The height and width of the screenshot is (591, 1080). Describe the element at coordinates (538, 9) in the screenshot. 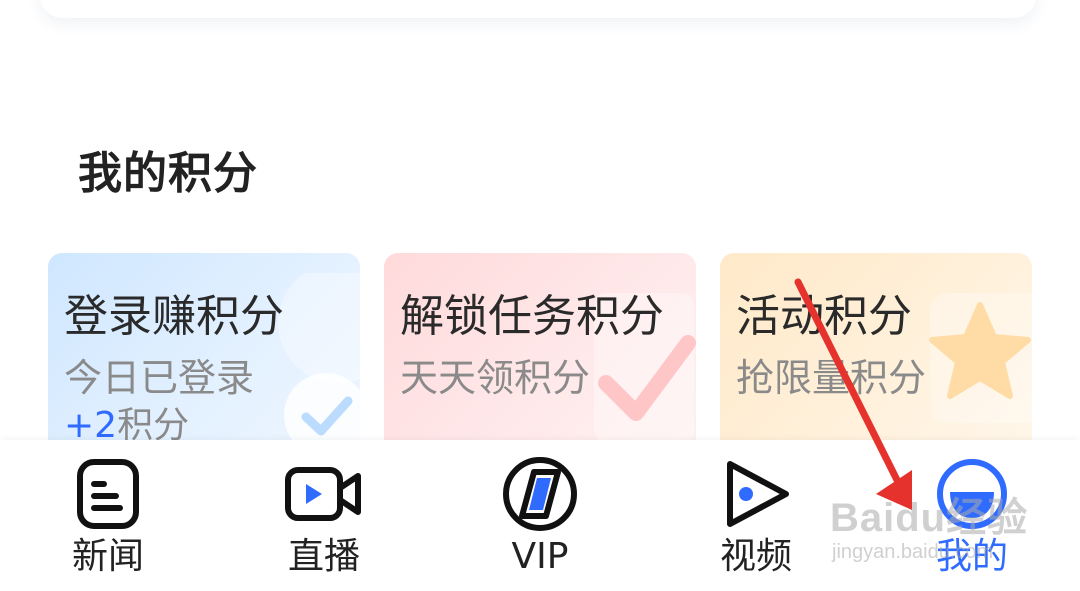

I see `top-card` at that location.